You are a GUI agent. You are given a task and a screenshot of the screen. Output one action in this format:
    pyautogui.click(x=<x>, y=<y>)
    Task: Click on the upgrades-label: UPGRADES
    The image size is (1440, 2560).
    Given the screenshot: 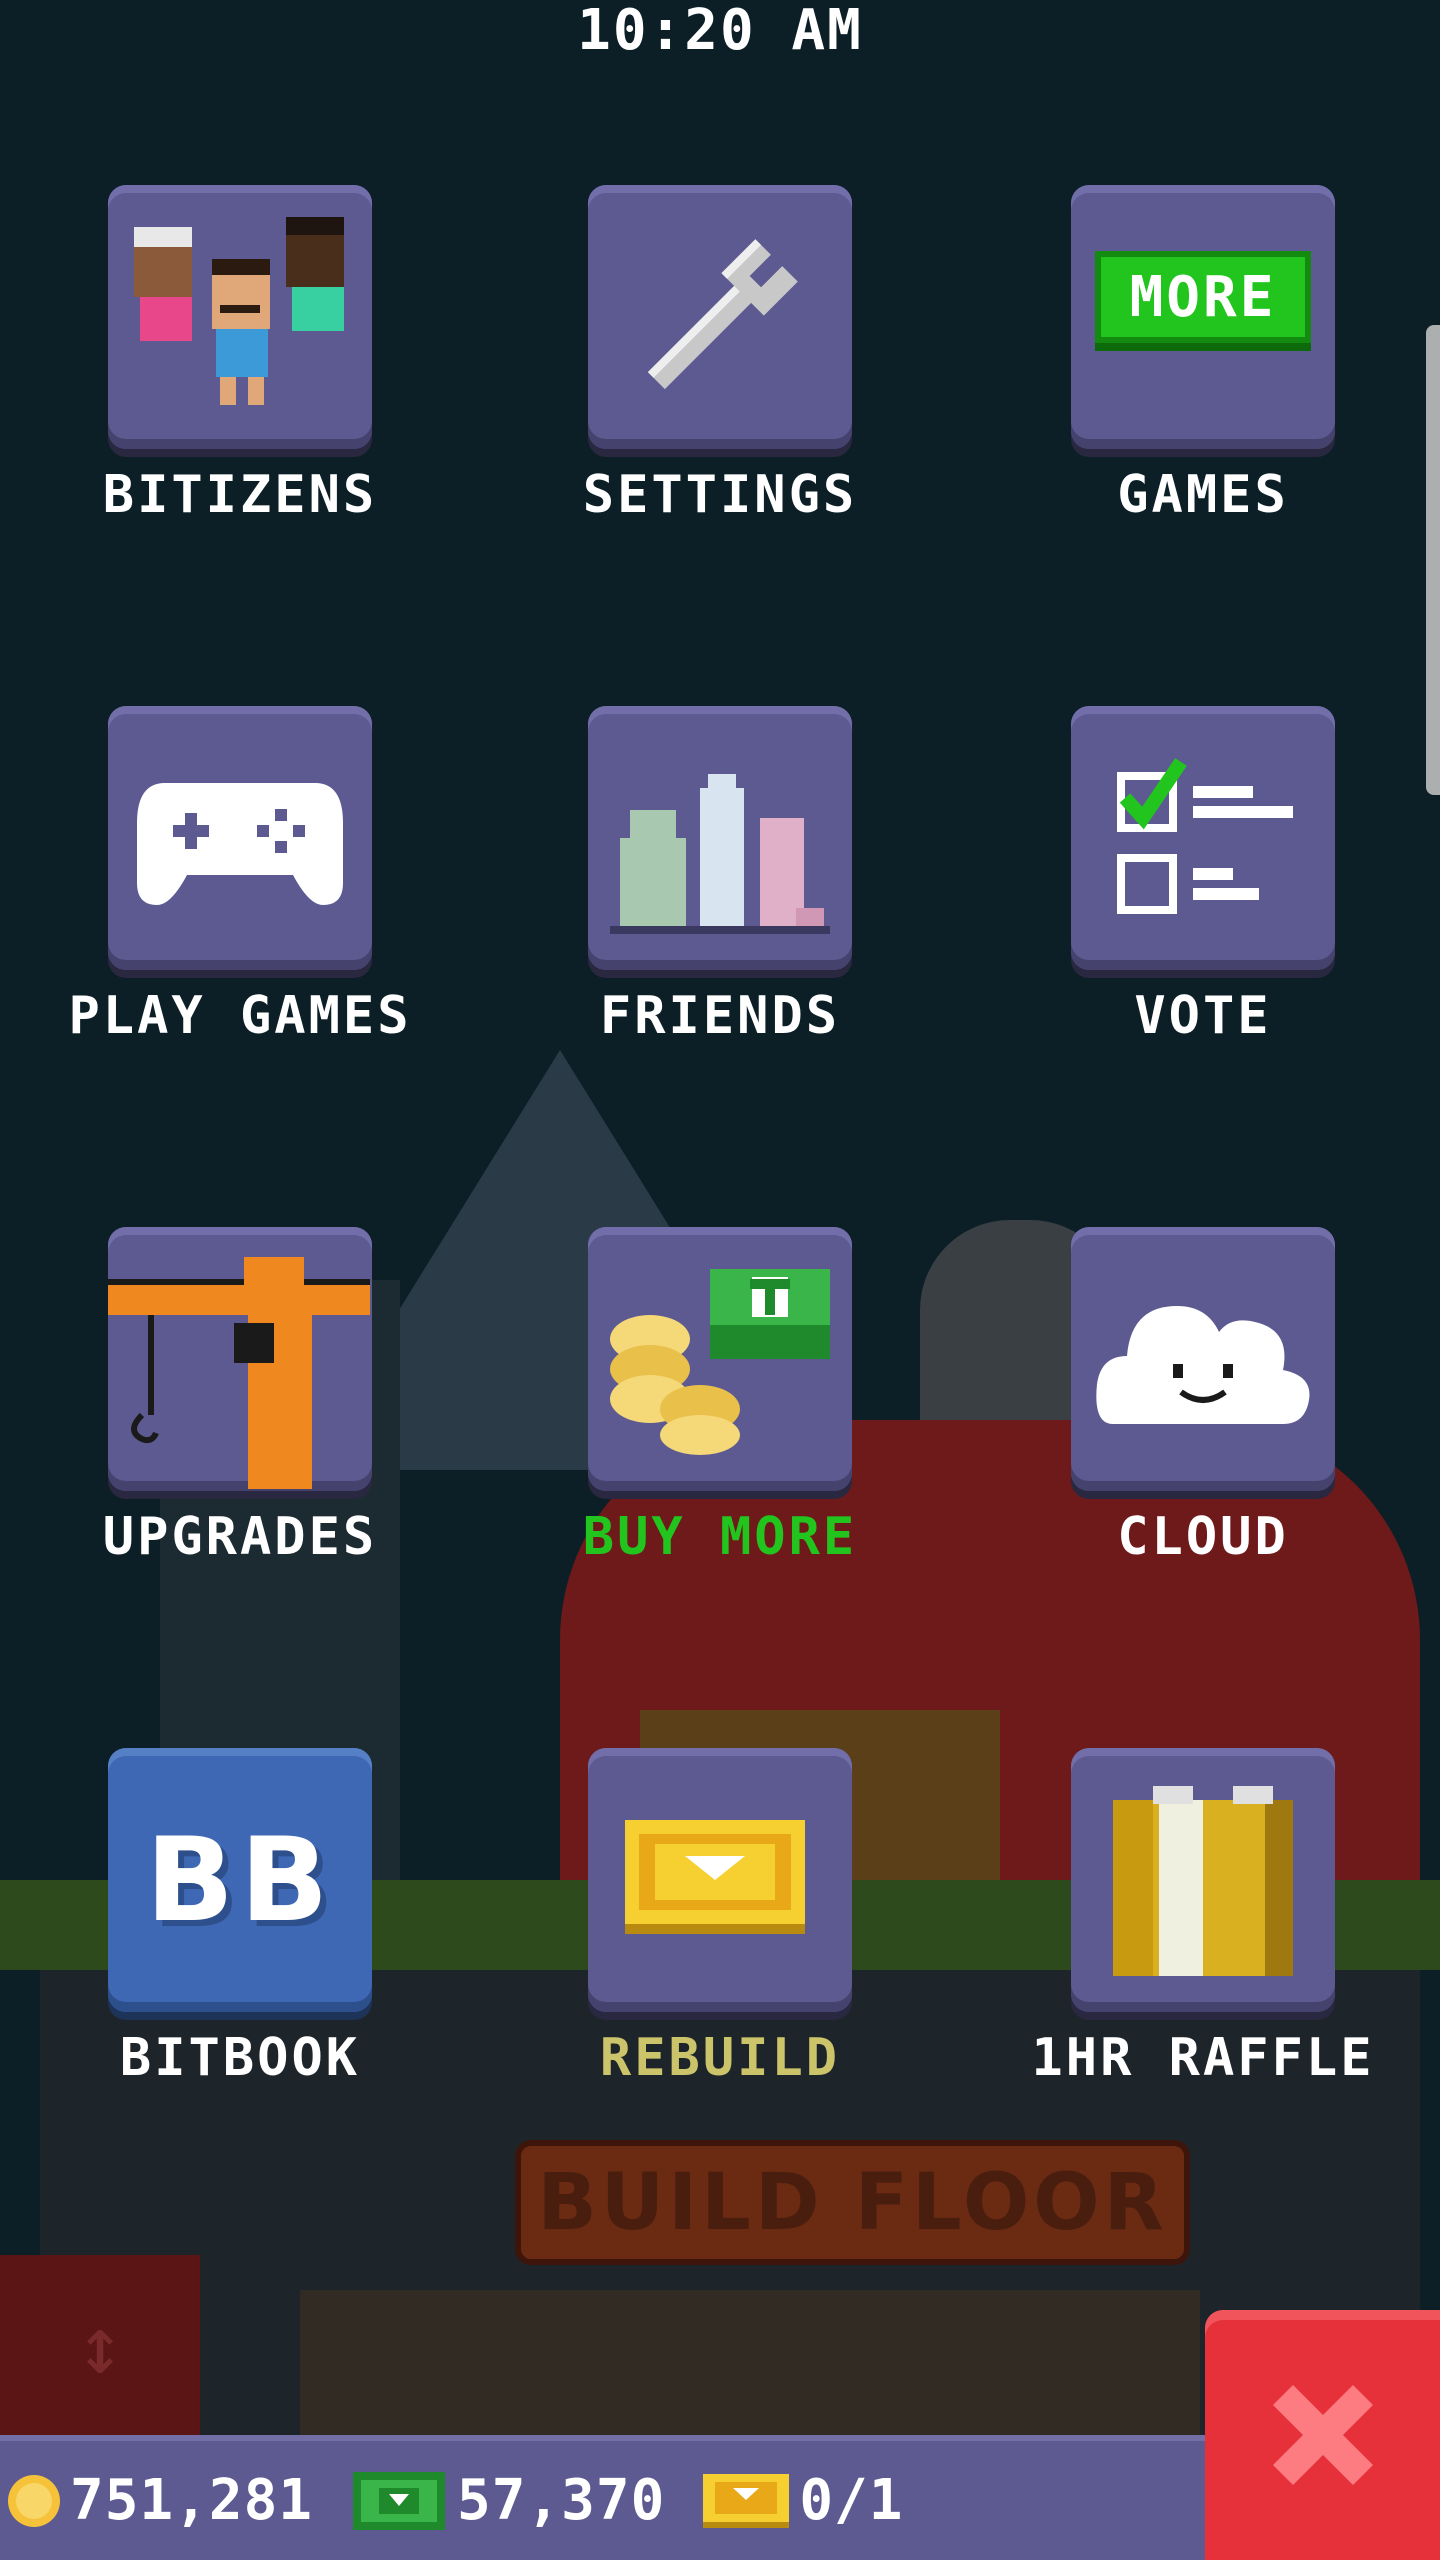 What is the action you would take?
    pyautogui.click(x=240, y=1537)
    